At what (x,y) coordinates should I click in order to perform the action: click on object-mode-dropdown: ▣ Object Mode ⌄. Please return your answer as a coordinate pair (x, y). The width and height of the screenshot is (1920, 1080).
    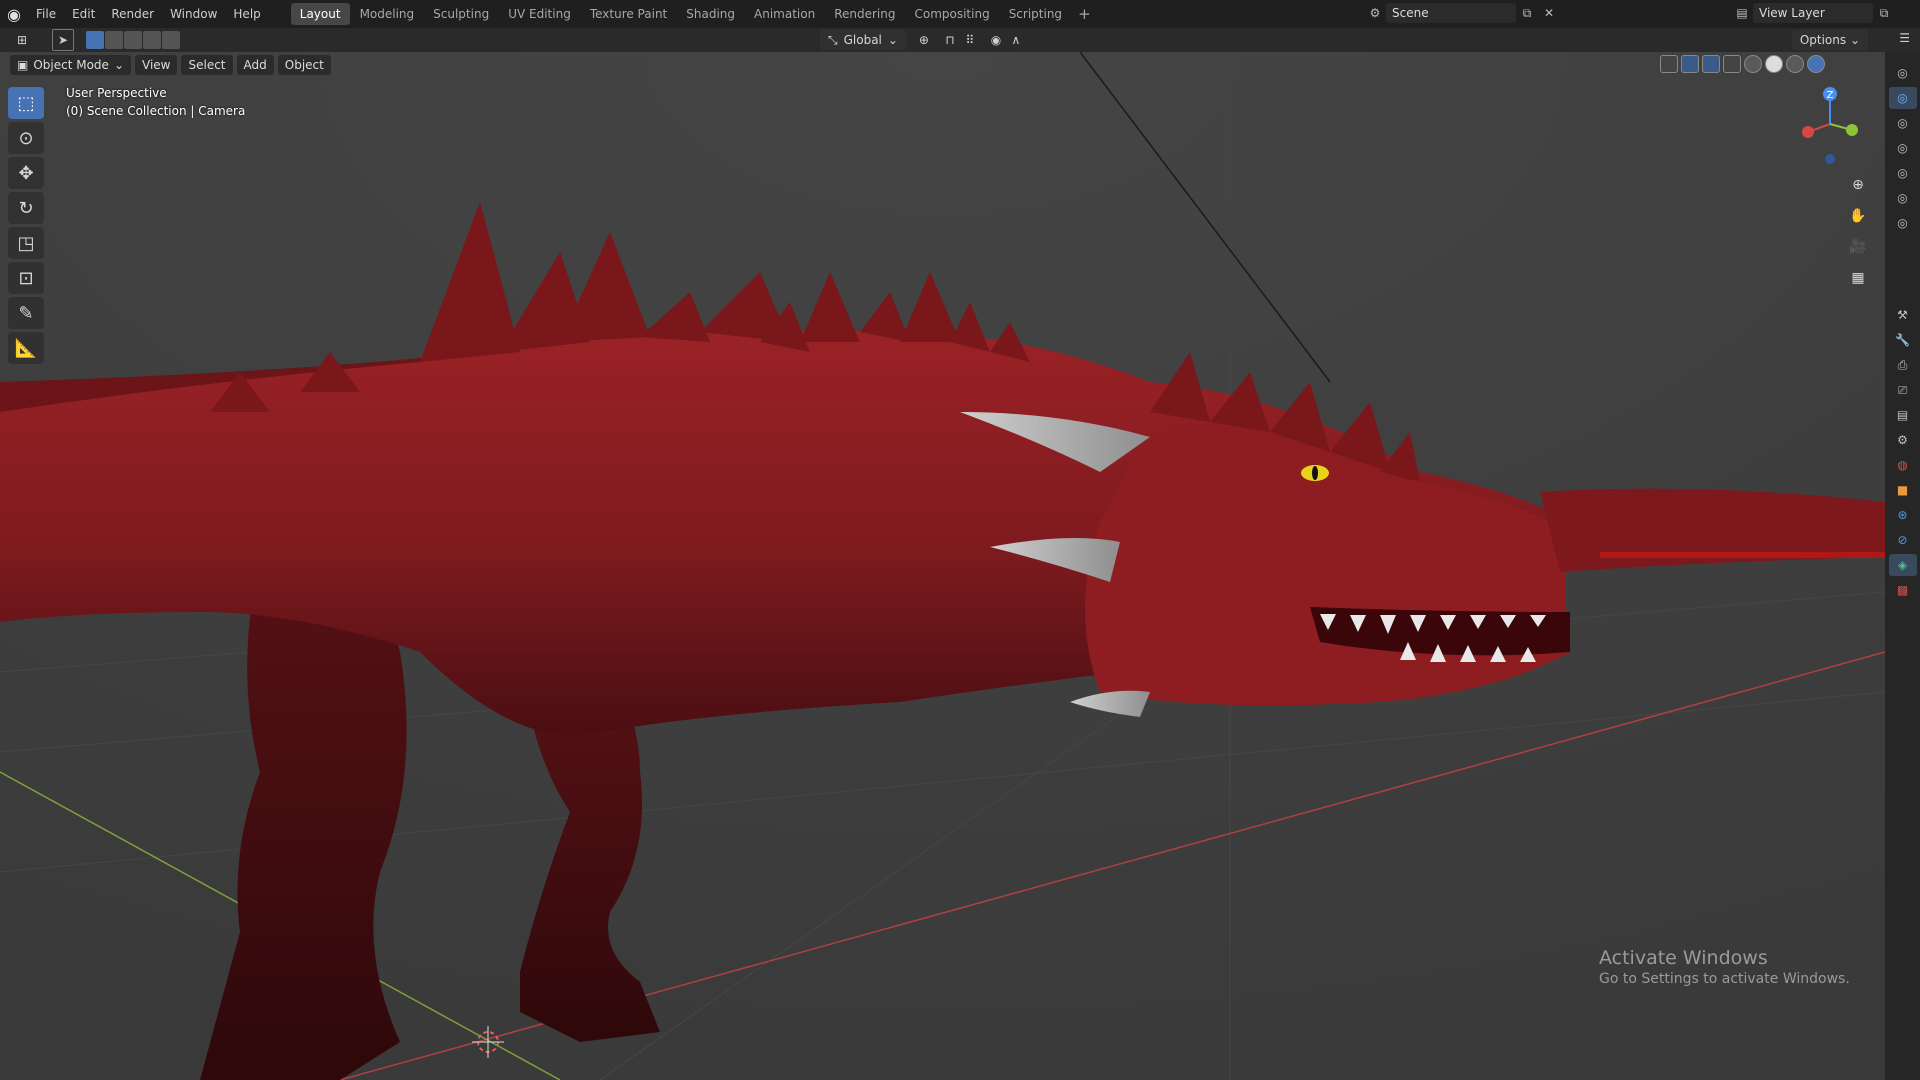
    Looking at the image, I should click on (70, 65).